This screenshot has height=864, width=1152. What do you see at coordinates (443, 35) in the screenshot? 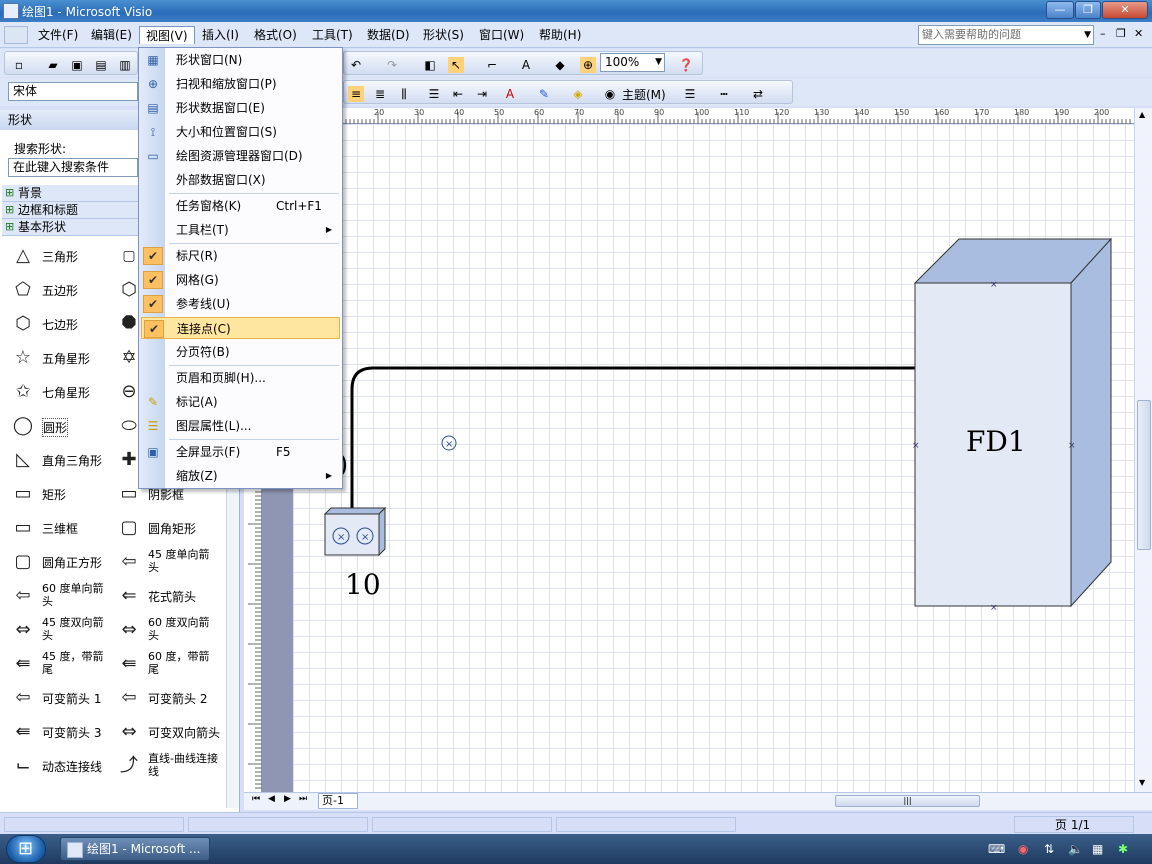
I see `menu-shape: 形状(S)` at bounding box center [443, 35].